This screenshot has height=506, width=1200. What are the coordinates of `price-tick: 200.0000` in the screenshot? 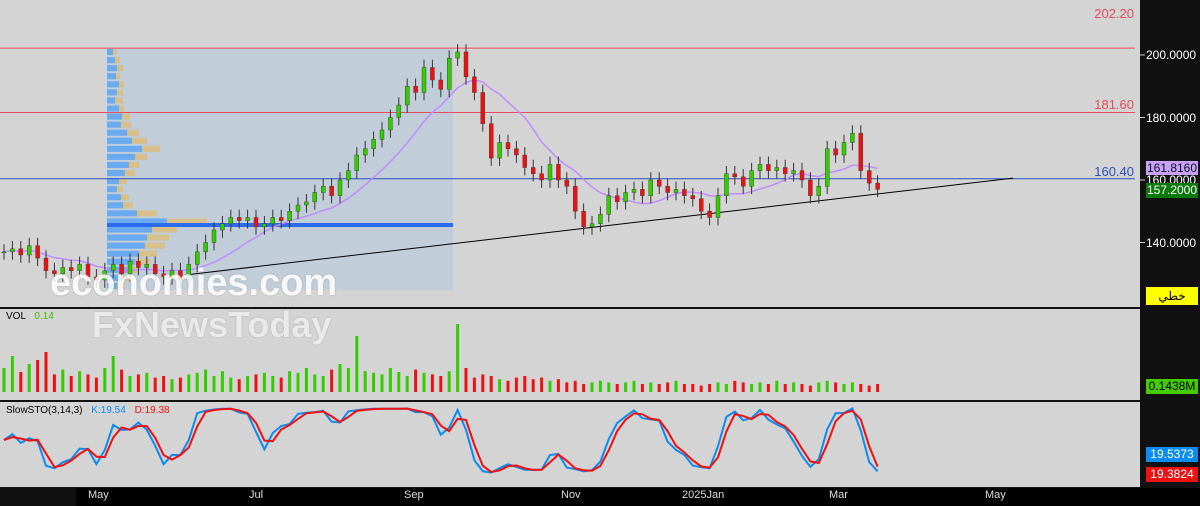 It's located at (1171, 55).